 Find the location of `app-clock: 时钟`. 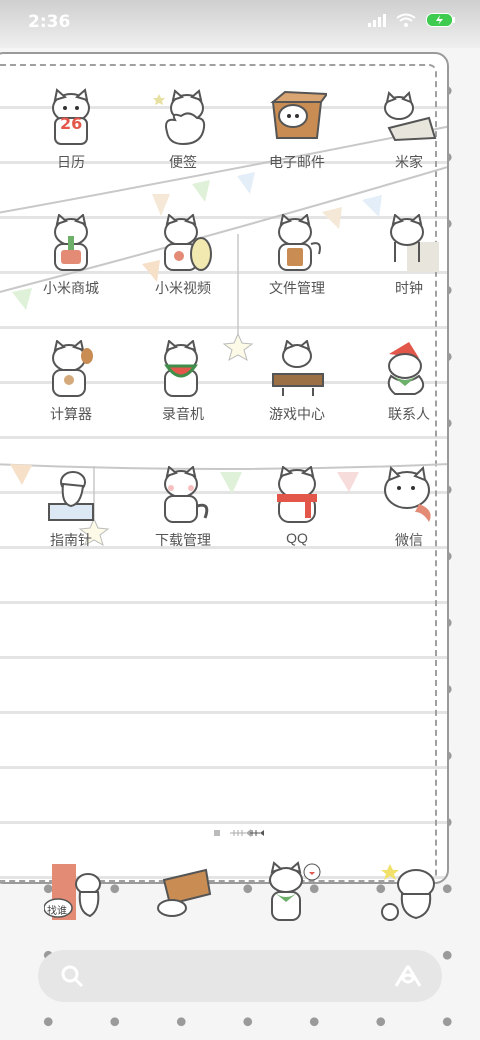

app-clock: 时钟 is located at coordinates (409, 274).